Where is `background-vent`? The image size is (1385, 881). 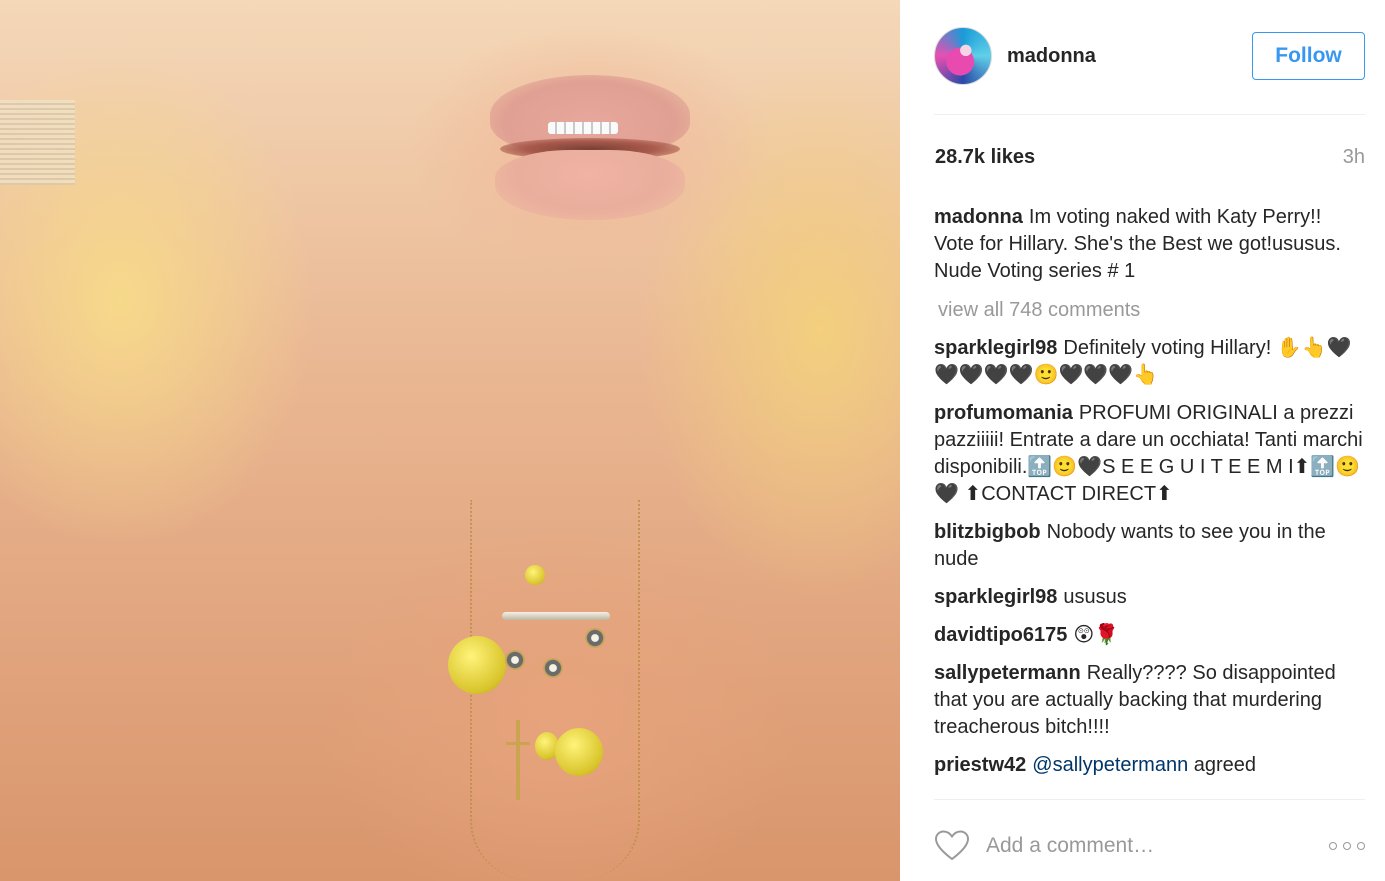 background-vent is located at coordinates (37, 142).